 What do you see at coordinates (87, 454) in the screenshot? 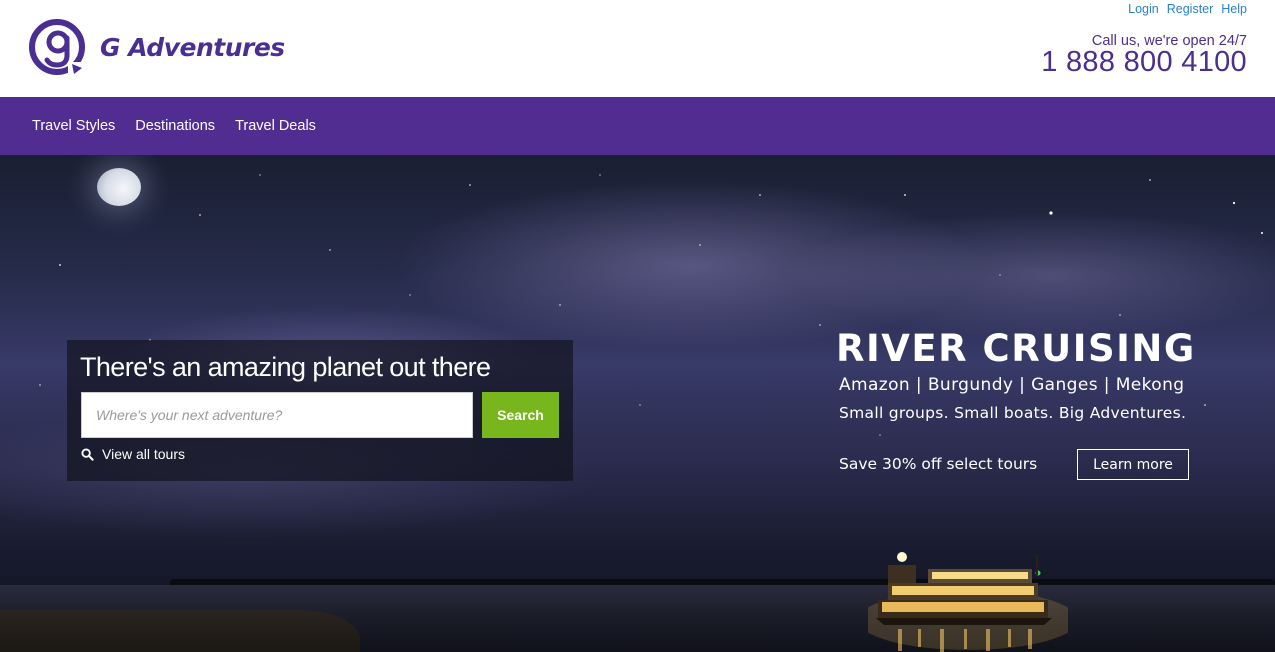
I see `magnifier-icon` at bounding box center [87, 454].